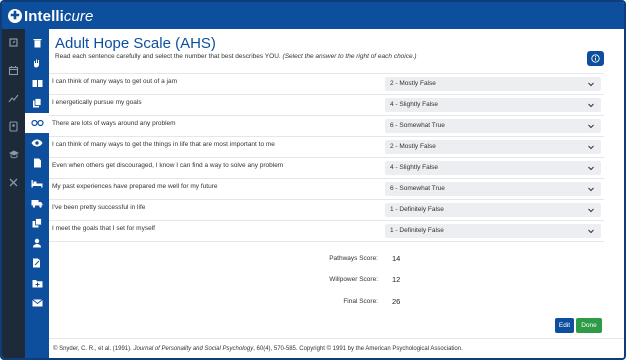 Image resolution: width=626 pixels, height=360 pixels. Describe the element at coordinates (326, 241) in the screenshot. I see `list-divider` at that location.